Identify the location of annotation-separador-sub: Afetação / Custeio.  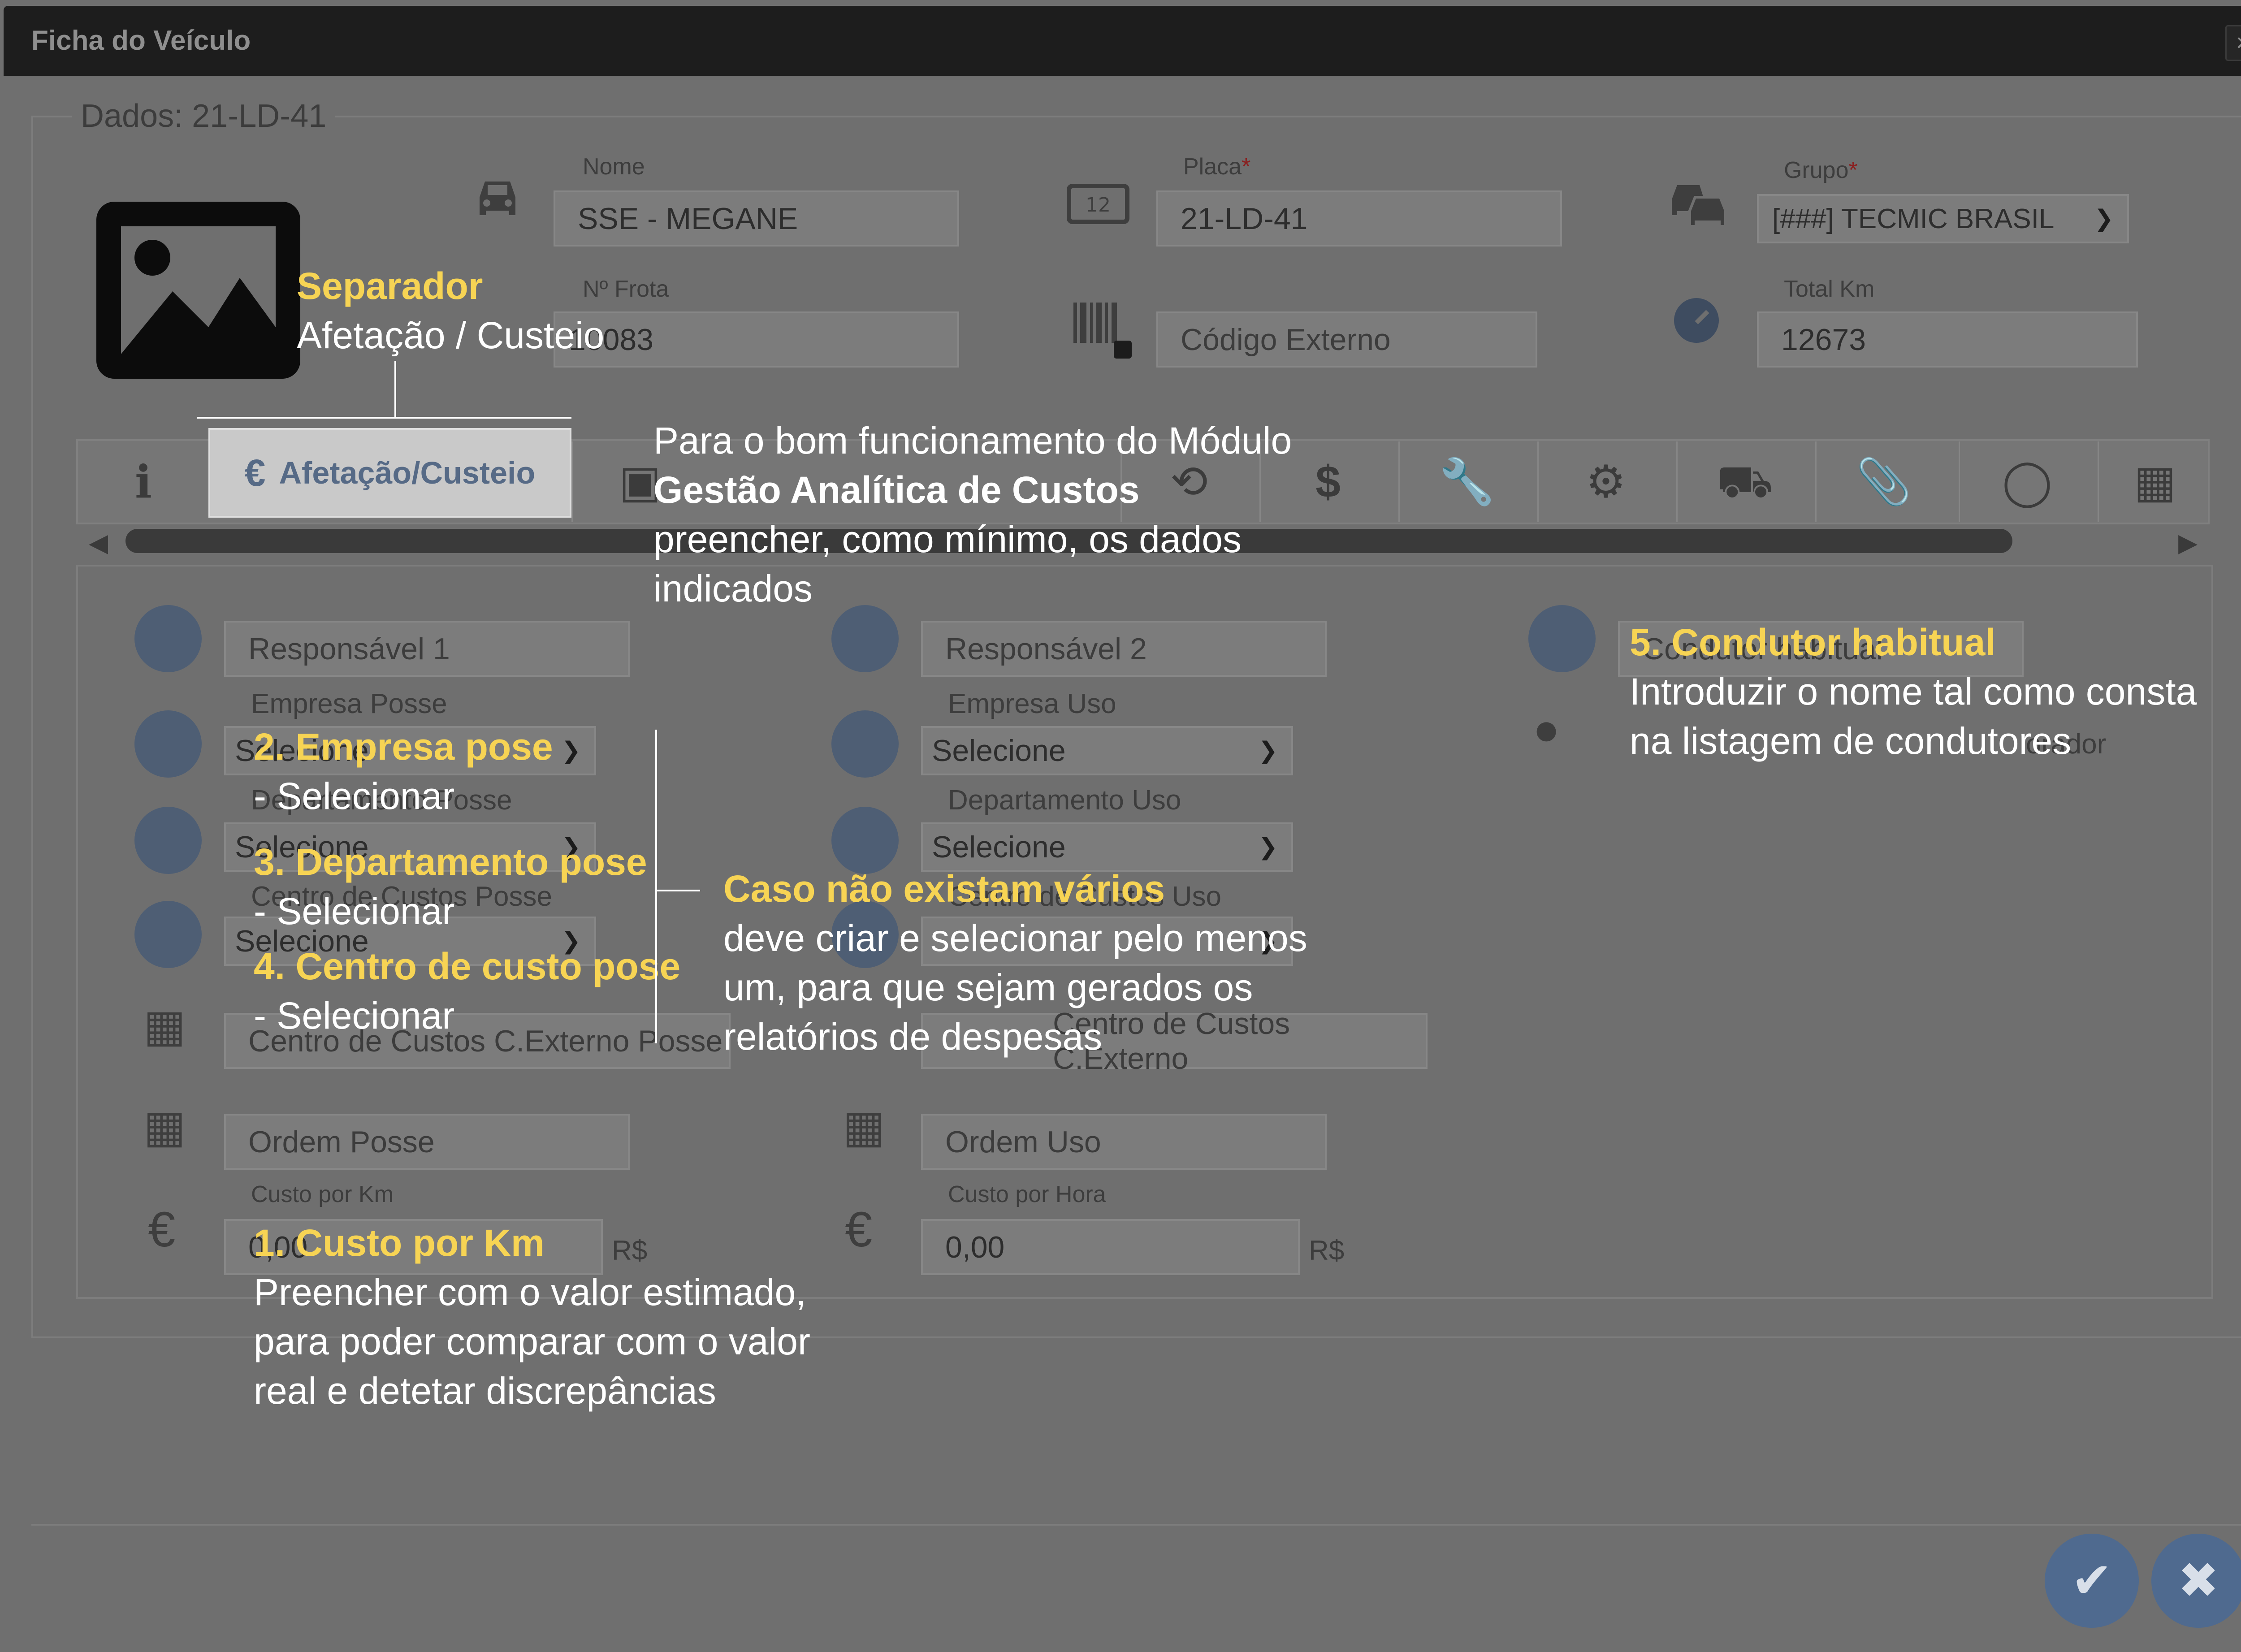
(451, 335).